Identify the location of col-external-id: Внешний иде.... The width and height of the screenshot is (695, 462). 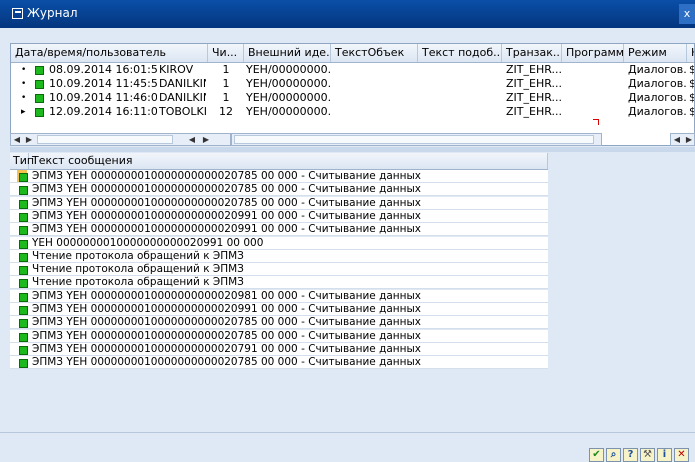
(287, 53).